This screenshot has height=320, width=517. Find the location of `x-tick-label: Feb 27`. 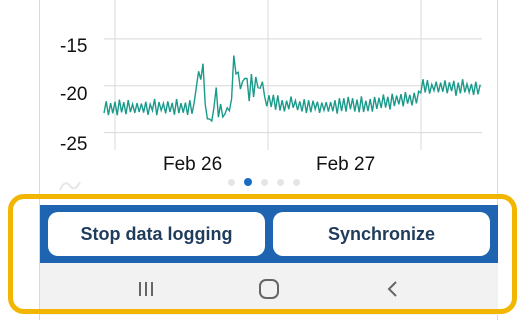

x-tick-label: Feb 27 is located at coordinates (345, 164).